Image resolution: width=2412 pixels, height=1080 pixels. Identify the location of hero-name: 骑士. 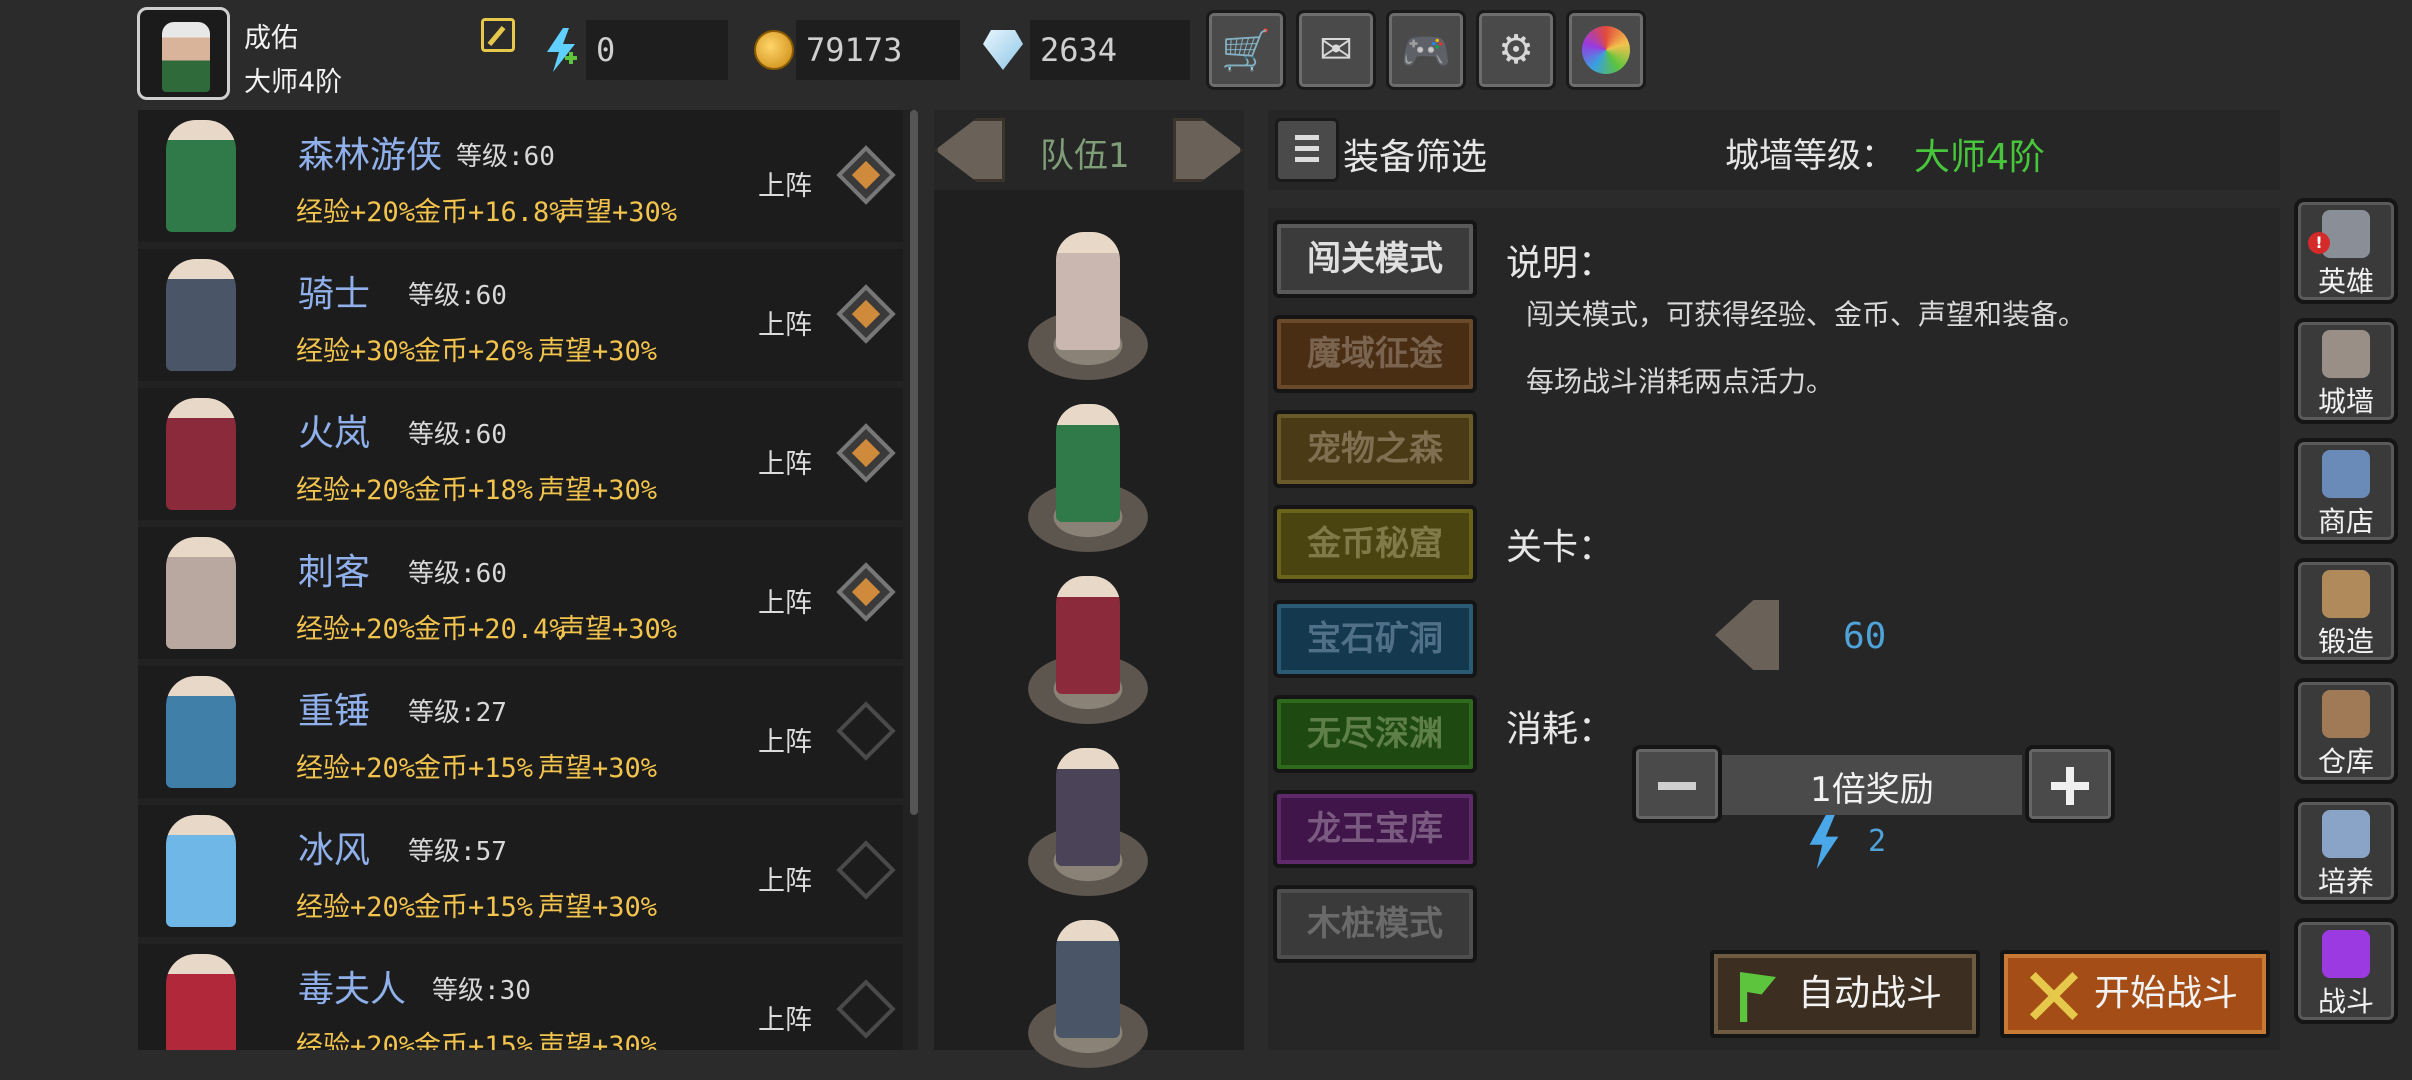
(334, 294).